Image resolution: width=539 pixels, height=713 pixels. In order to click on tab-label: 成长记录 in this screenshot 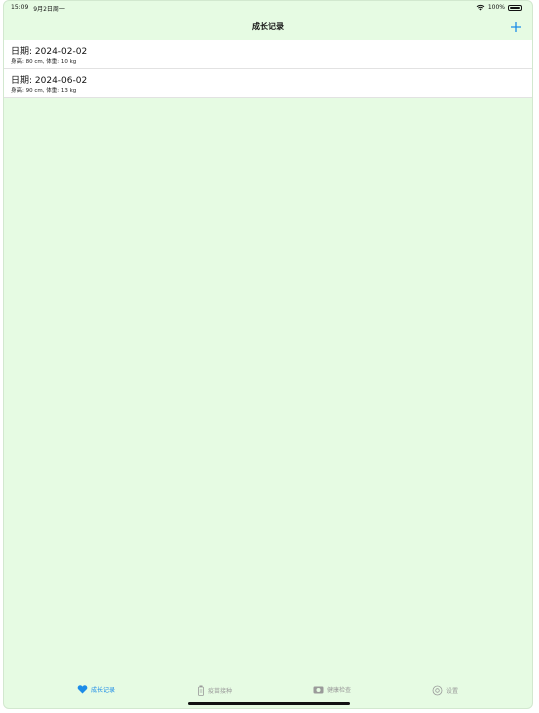, I will do `click(103, 690)`.